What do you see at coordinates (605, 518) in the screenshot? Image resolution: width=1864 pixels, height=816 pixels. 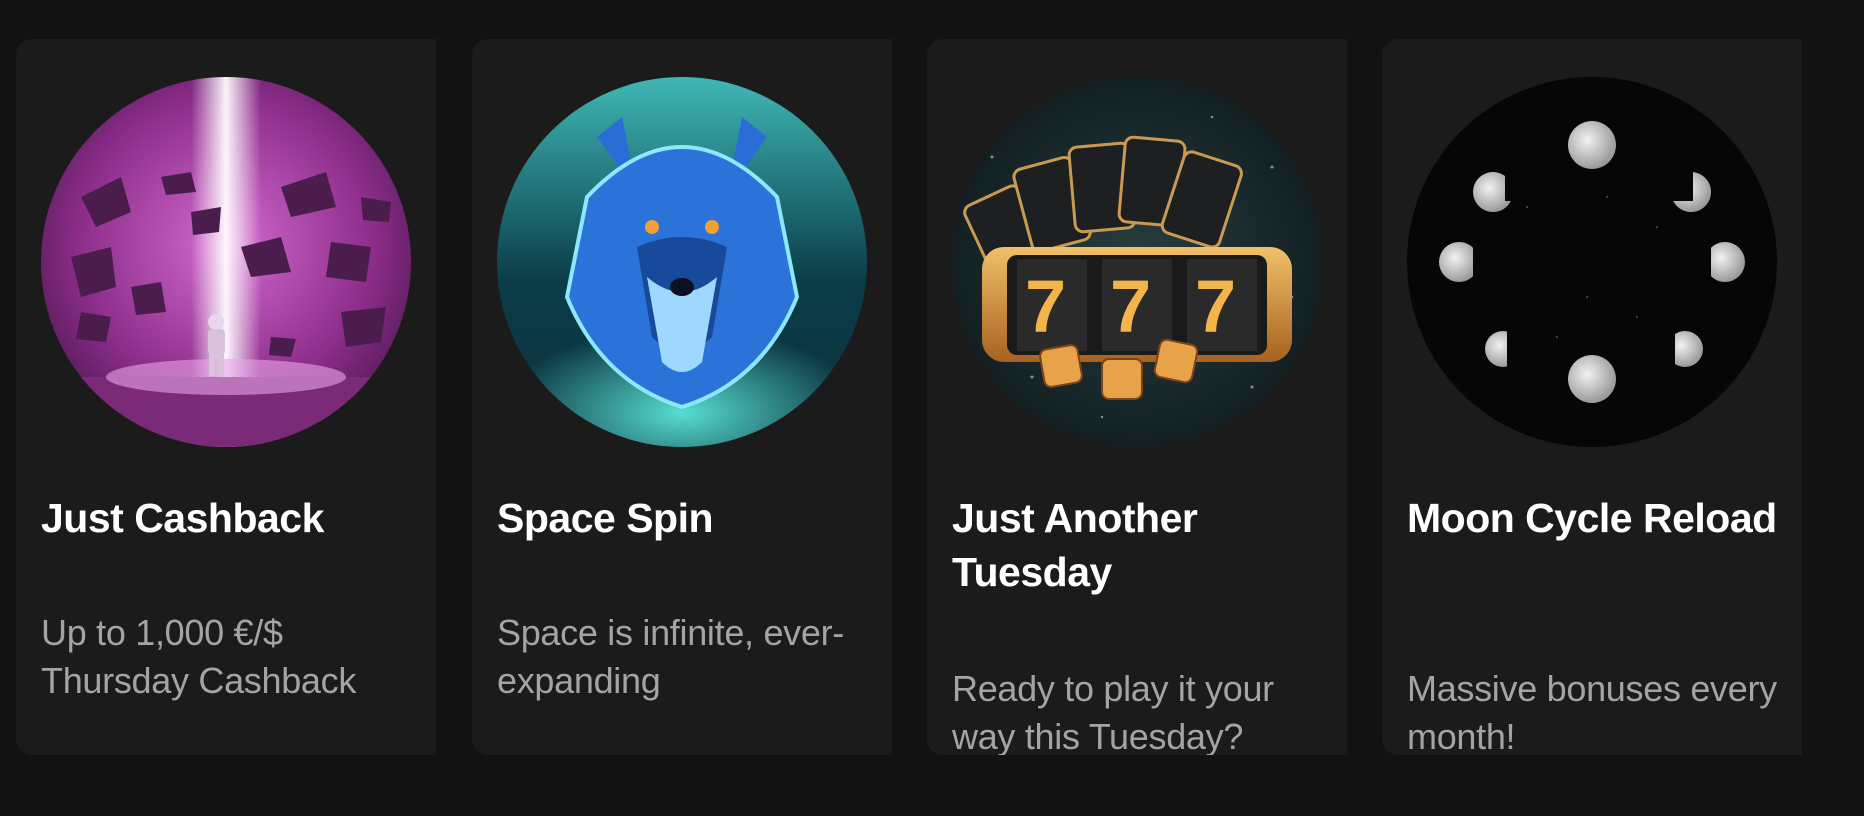 I see `promo-title: Space Spin` at bounding box center [605, 518].